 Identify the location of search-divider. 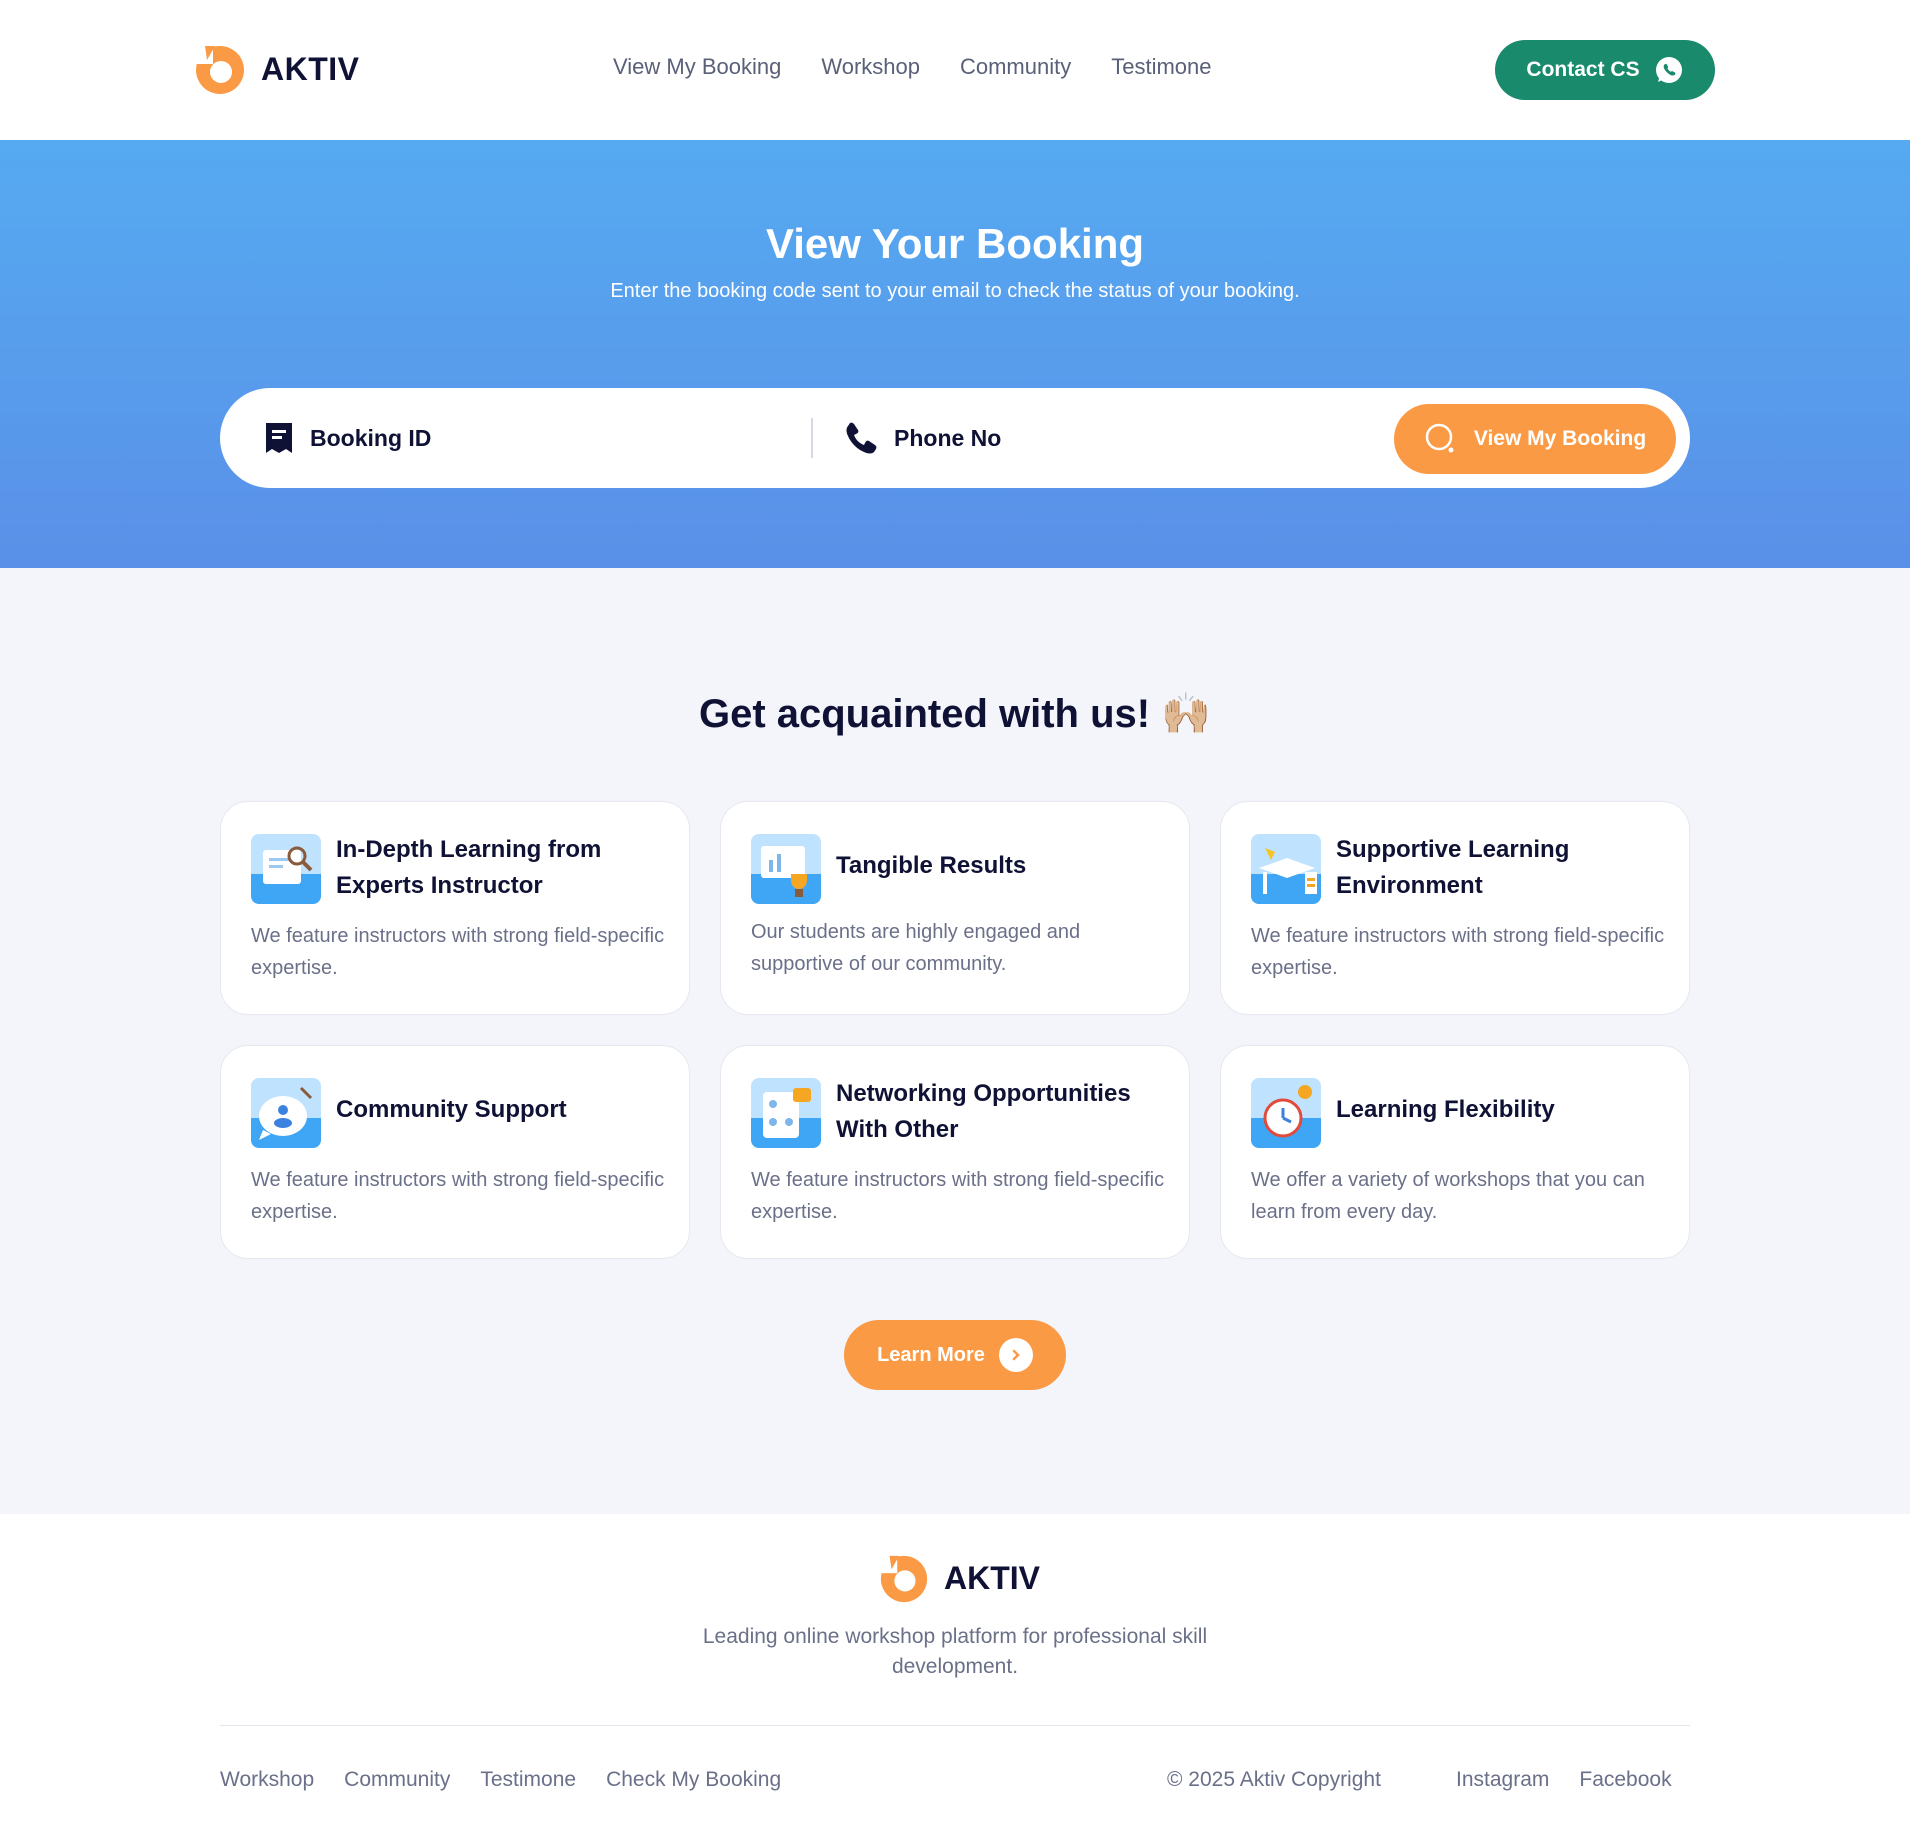
(812, 438).